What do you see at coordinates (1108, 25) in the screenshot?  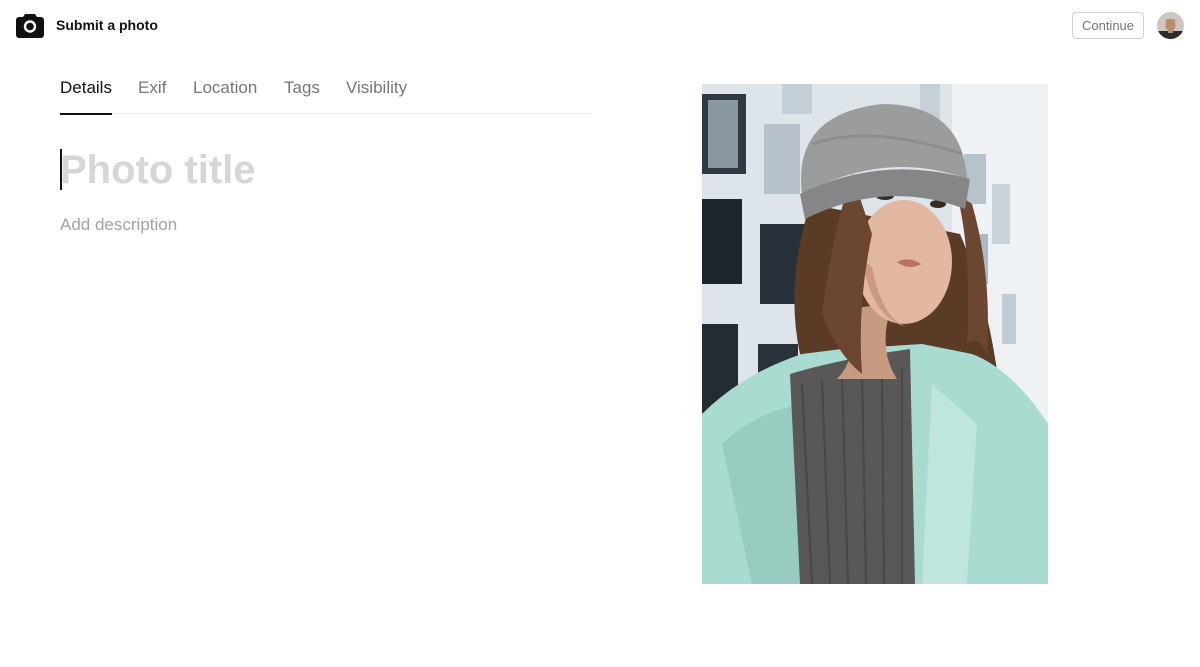 I see `continue-button: Continue` at bounding box center [1108, 25].